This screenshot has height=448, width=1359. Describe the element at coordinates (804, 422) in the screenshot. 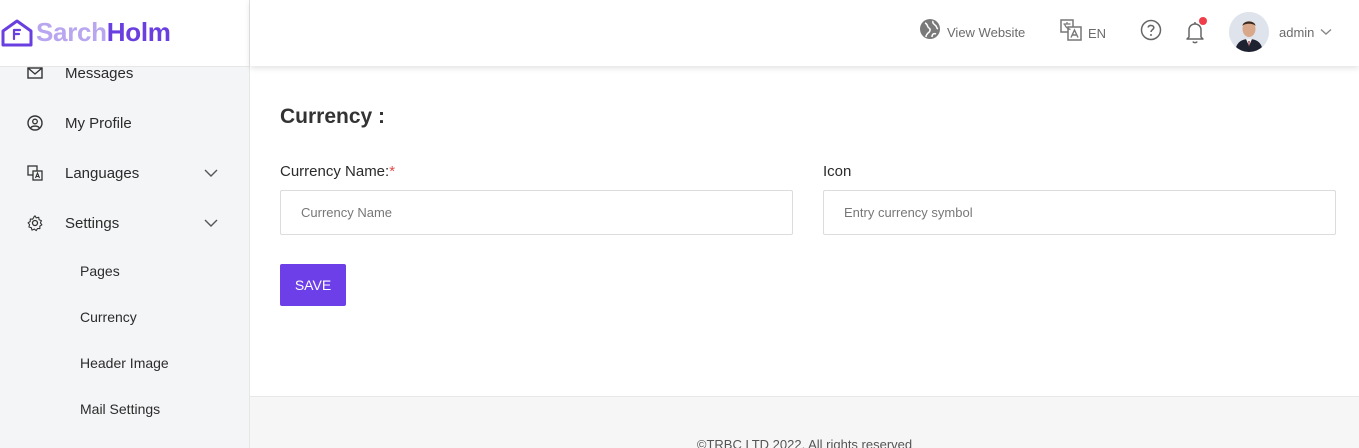

I see `footer: ©TRBC LTD 2022. All rights reserved` at that location.